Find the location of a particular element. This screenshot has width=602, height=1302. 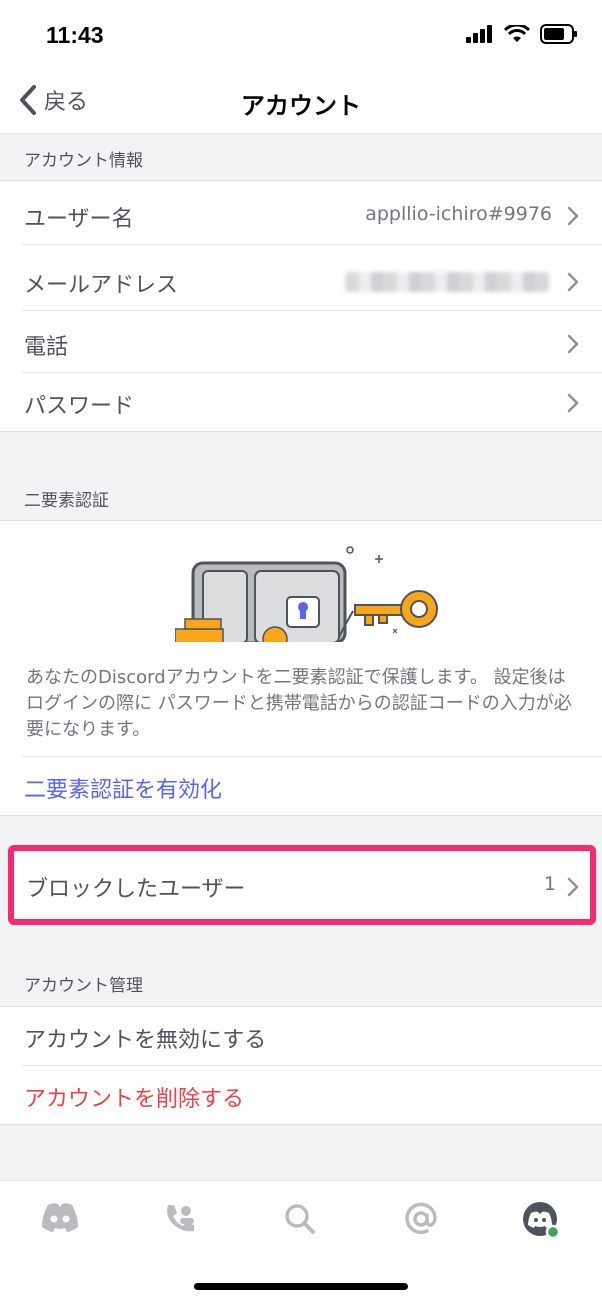

wifi-icon is located at coordinates (517, 33).